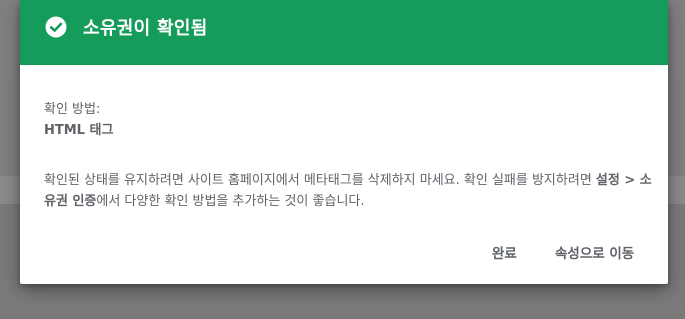  Describe the element at coordinates (56, 27) in the screenshot. I see `check-circle-icon` at that location.